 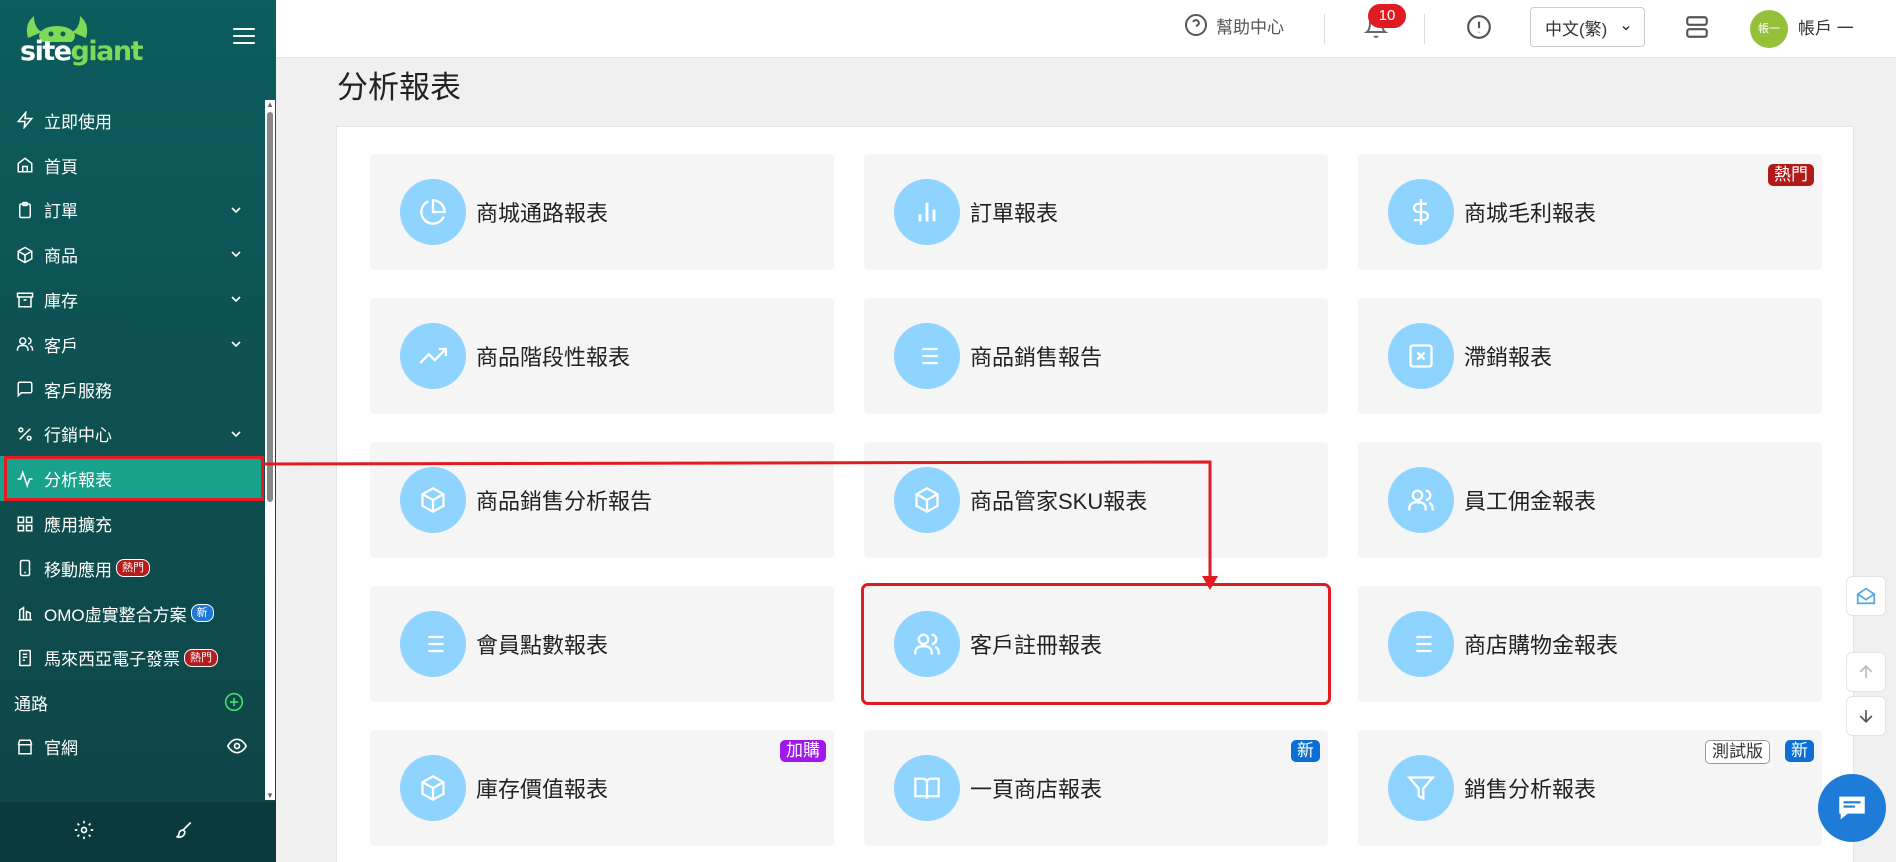 What do you see at coordinates (1791, 175) in the screenshot?
I see `hot-tag: 熱門` at bounding box center [1791, 175].